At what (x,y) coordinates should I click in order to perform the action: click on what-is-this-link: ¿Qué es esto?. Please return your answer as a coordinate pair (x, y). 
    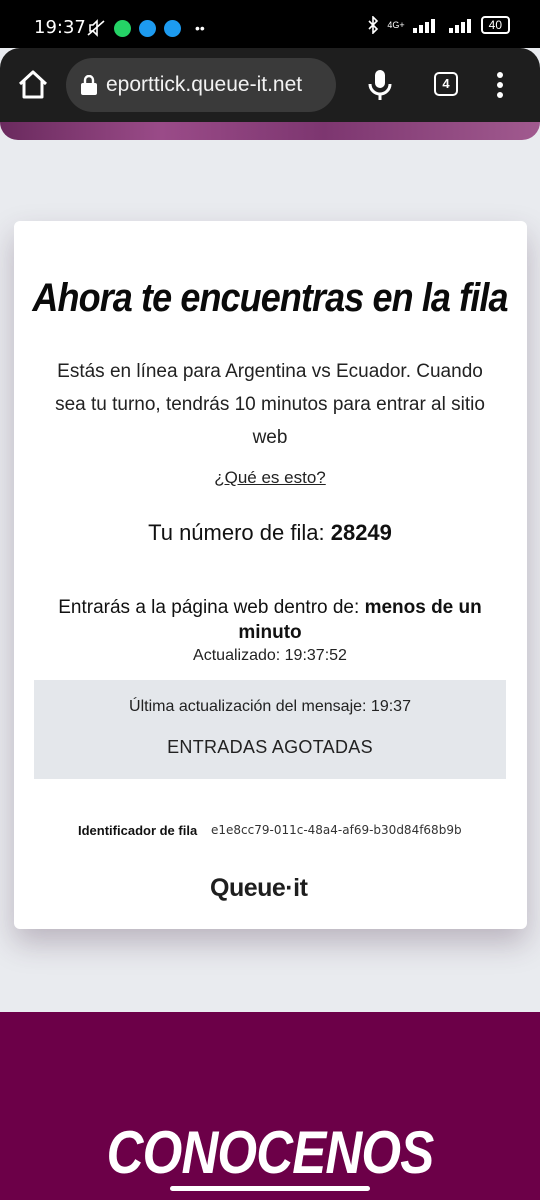
    Looking at the image, I should click on (270, 478).